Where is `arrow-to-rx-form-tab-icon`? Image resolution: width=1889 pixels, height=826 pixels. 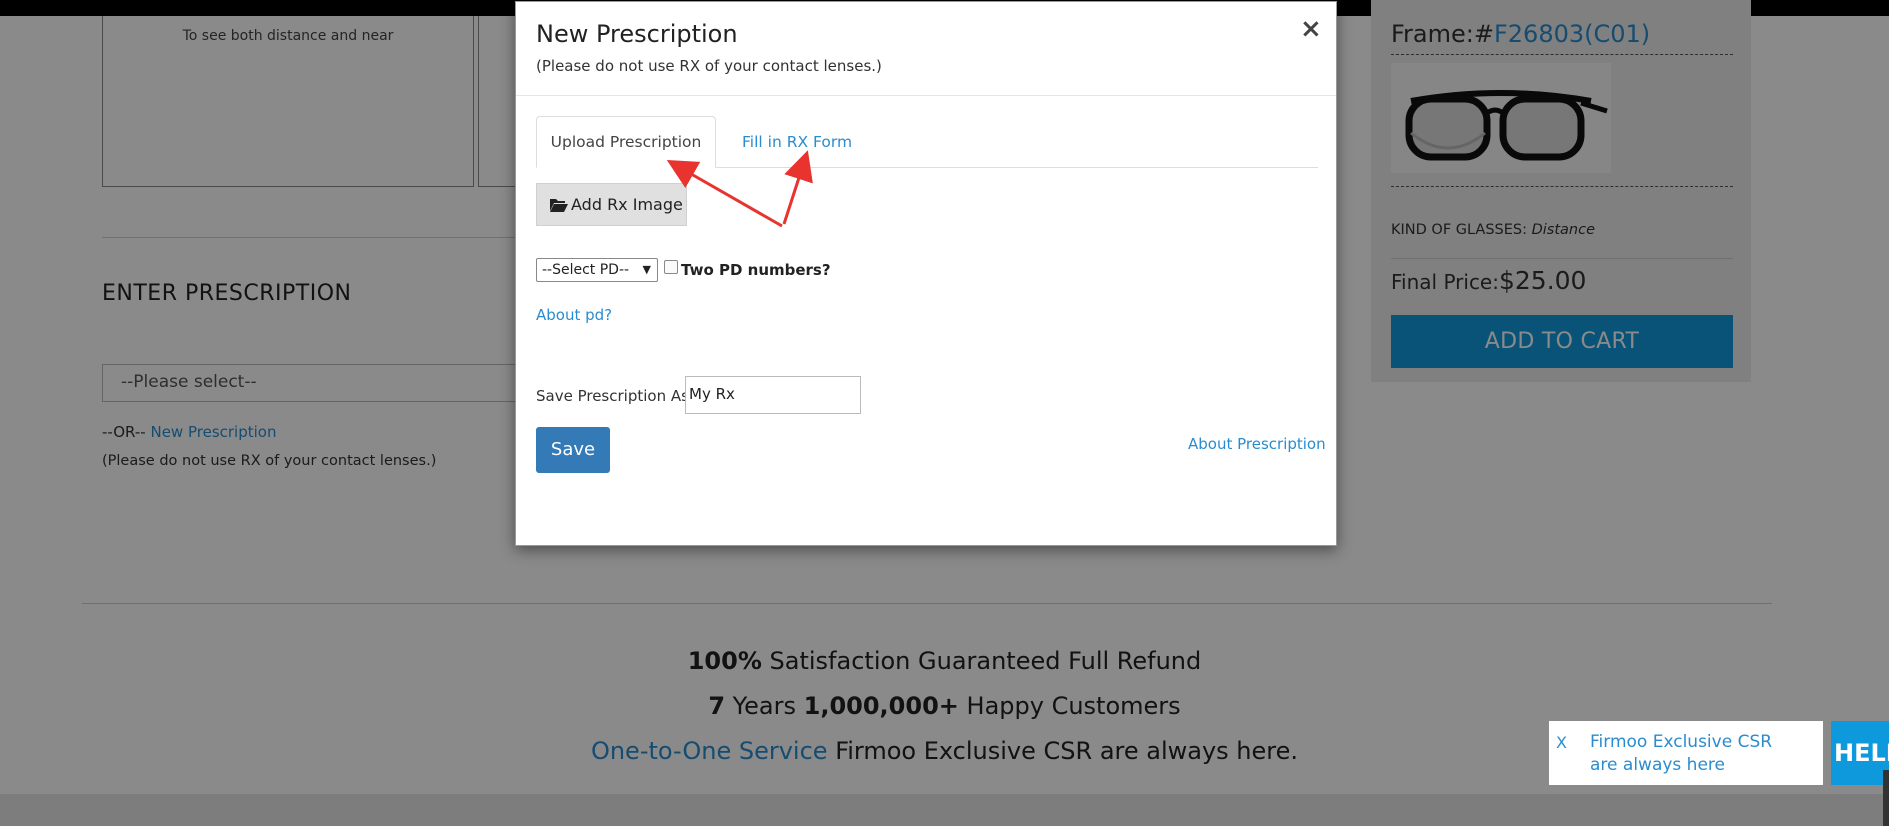
arrow-to-rx-form-tab-icon is located at coordinates (797, 187).